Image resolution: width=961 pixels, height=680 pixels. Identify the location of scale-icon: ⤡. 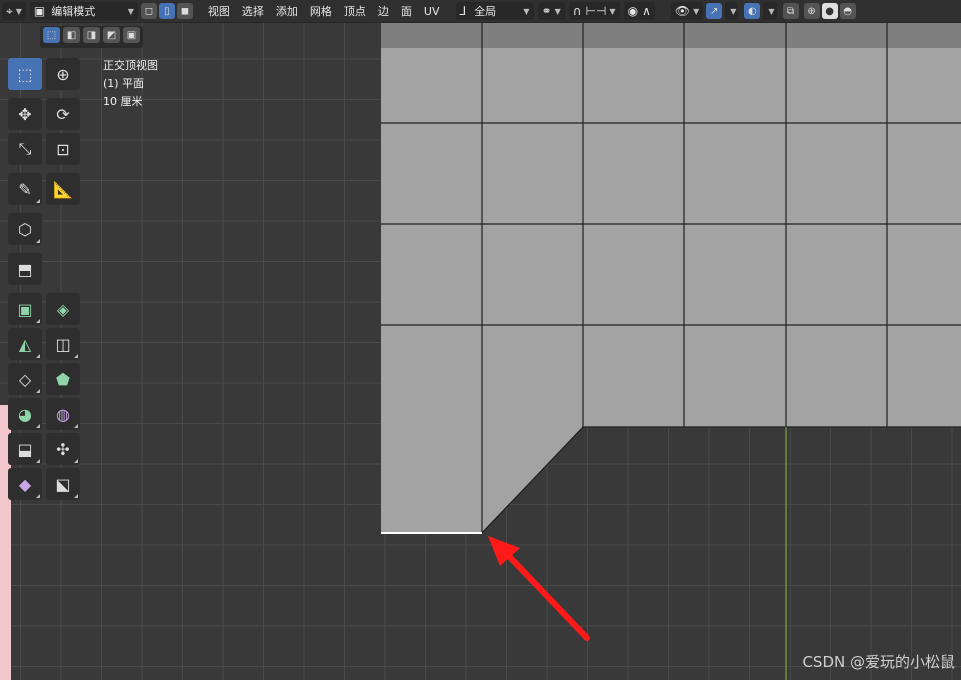
(25, 148).